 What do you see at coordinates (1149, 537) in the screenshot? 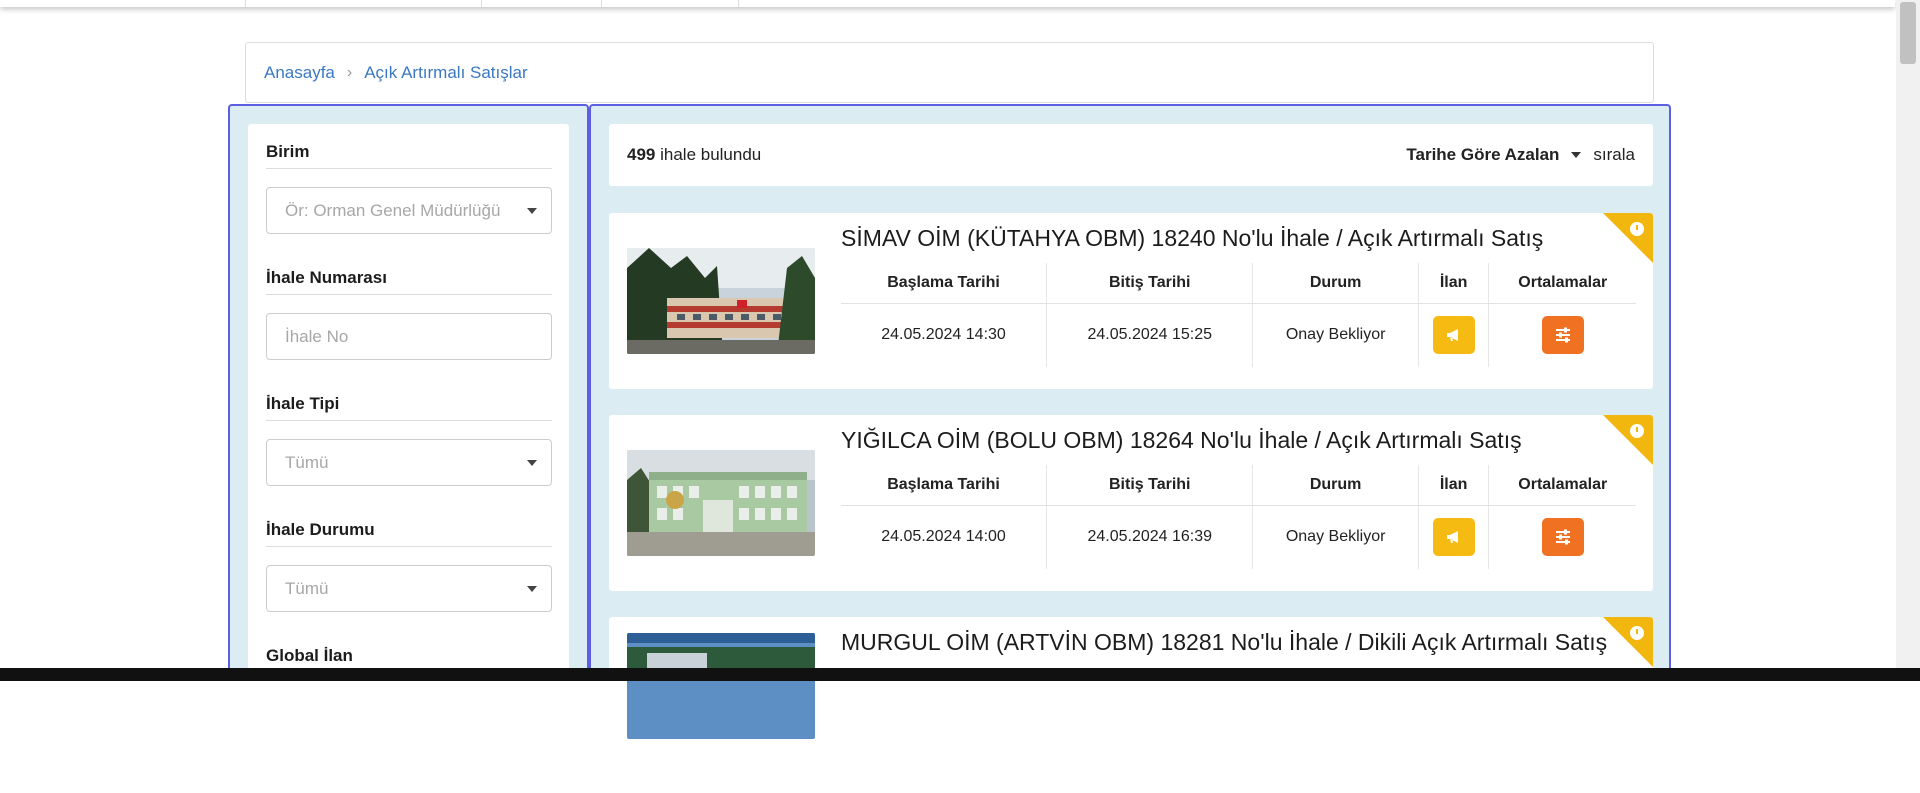
I see `end-date: 24.05.2024 16:39` at bounding box center [1149, 537].